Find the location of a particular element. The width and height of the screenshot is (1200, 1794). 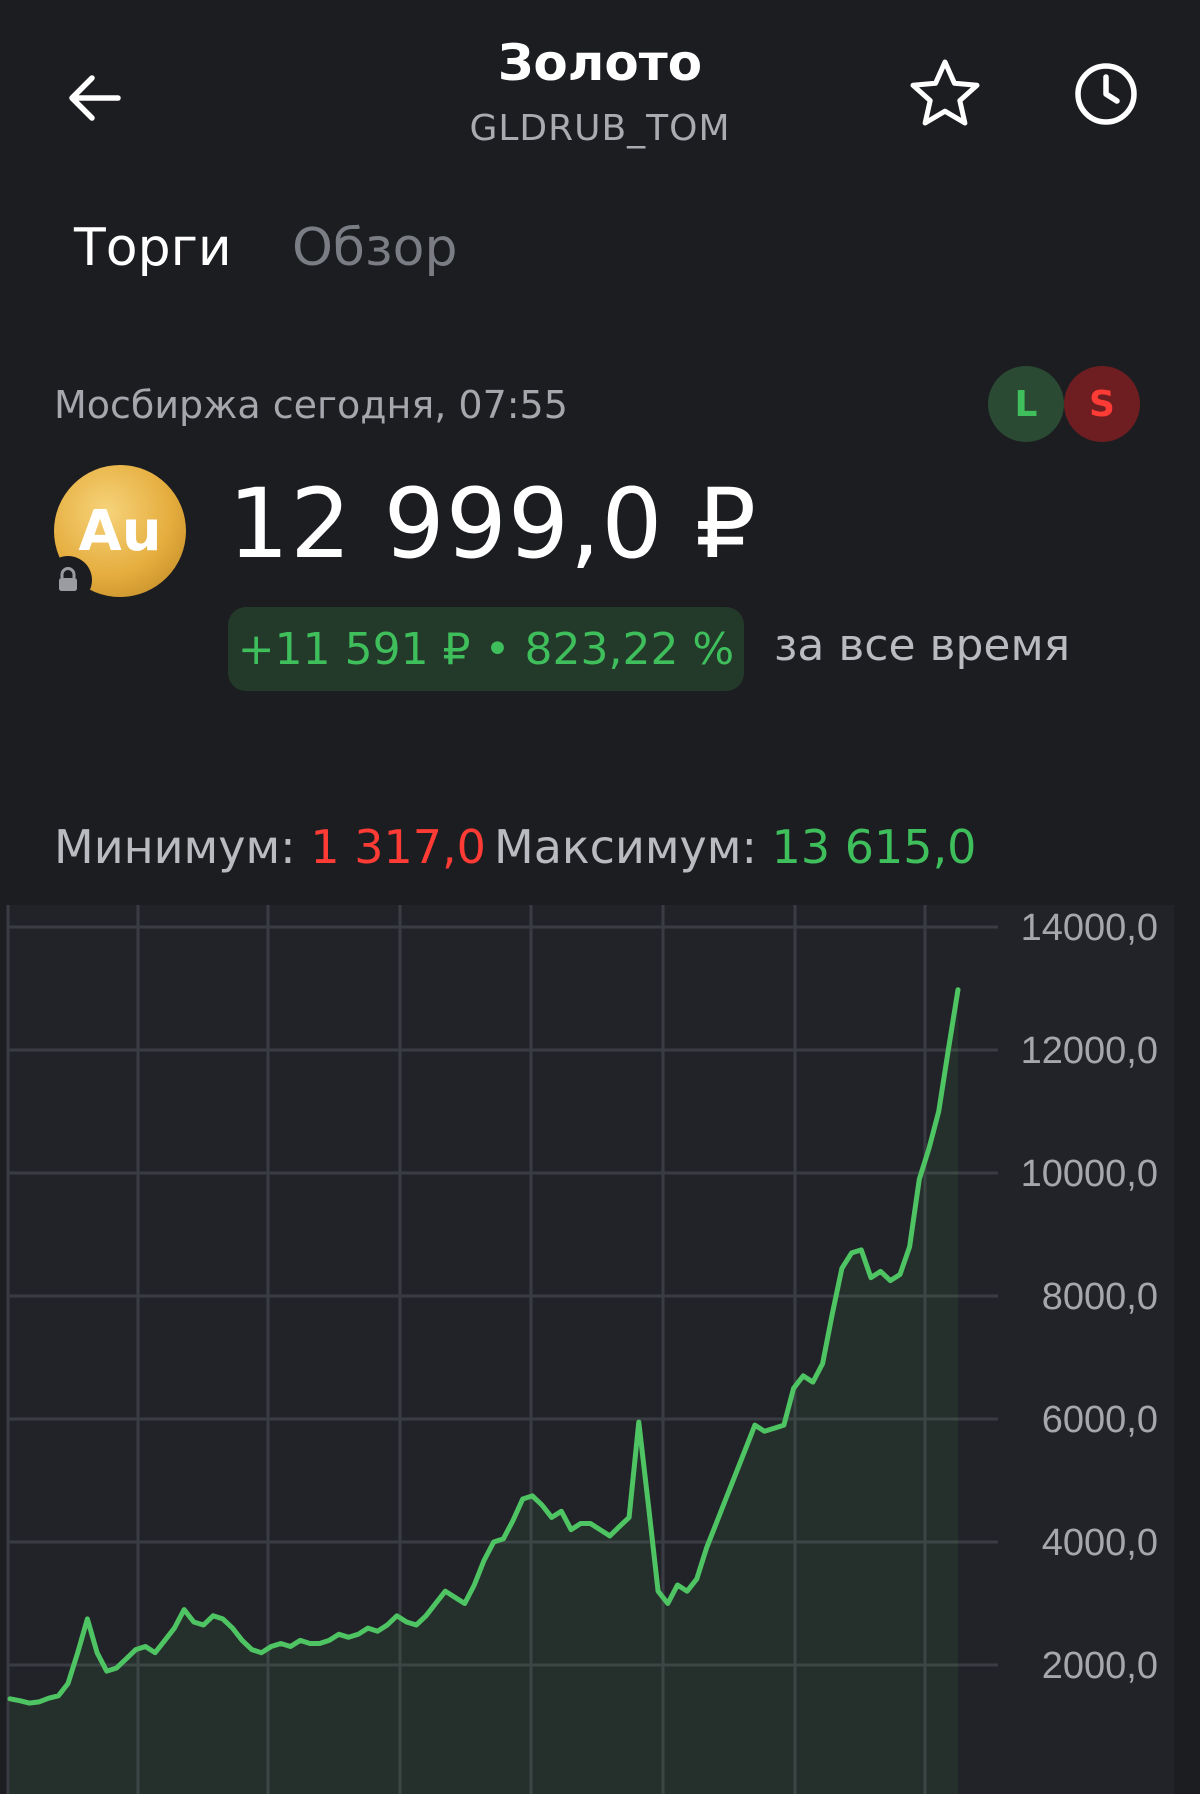

maximum-stat: Максимум: 13 615,0 is located at coordinates (735, 847).